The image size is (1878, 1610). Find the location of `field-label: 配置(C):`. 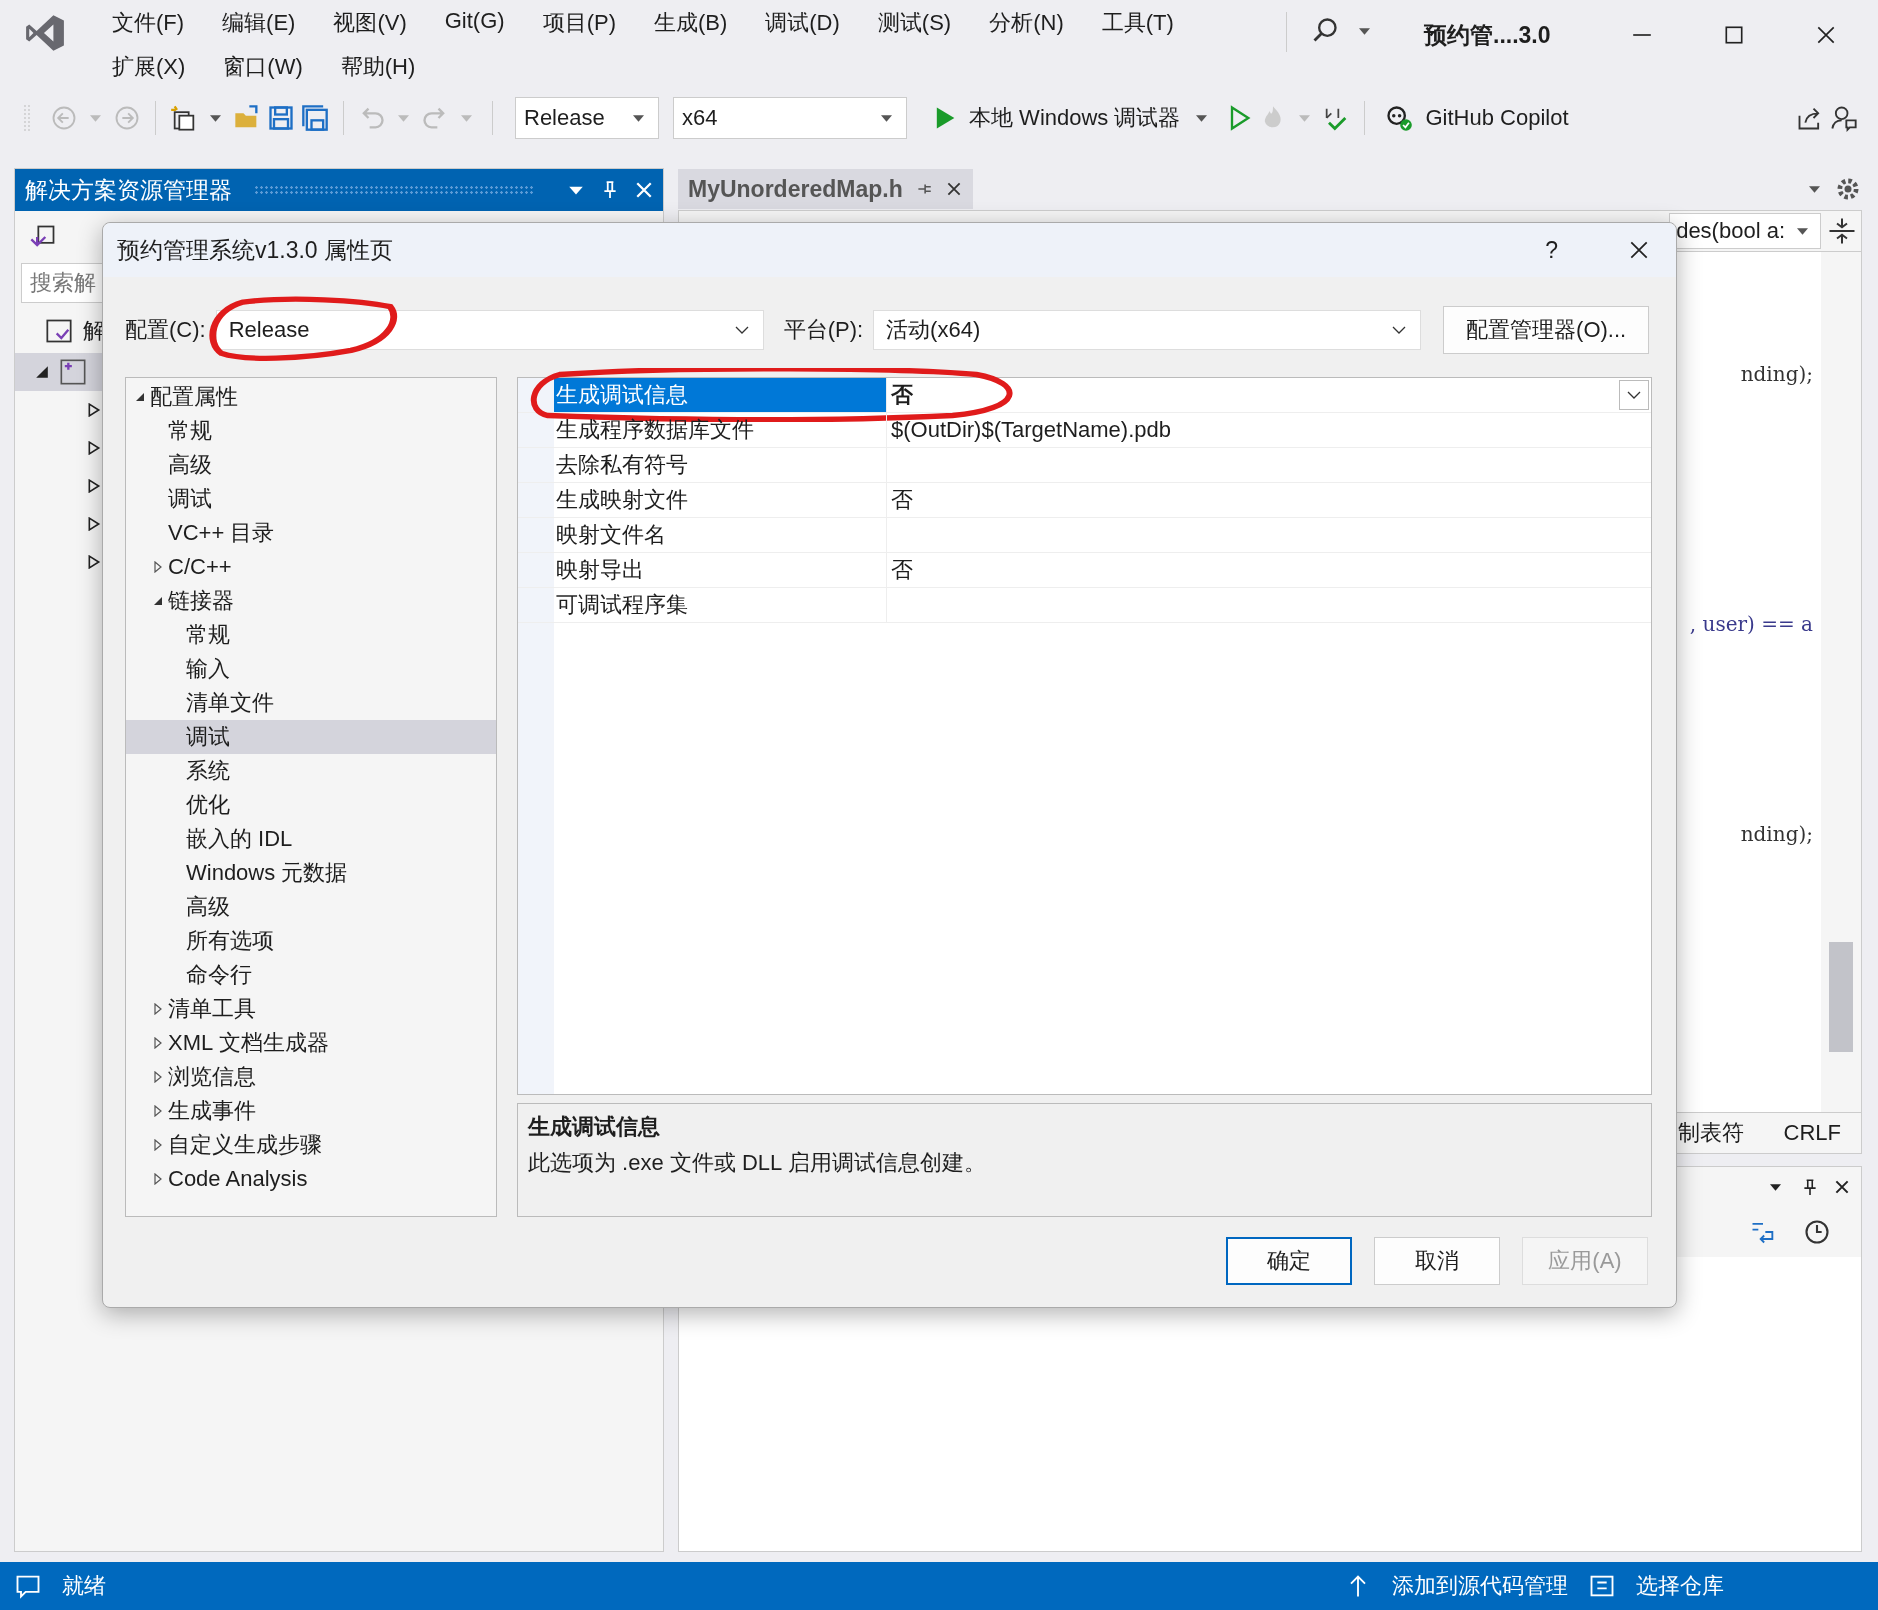

field-label: 配置(C): is located at coordinates (165, 330).